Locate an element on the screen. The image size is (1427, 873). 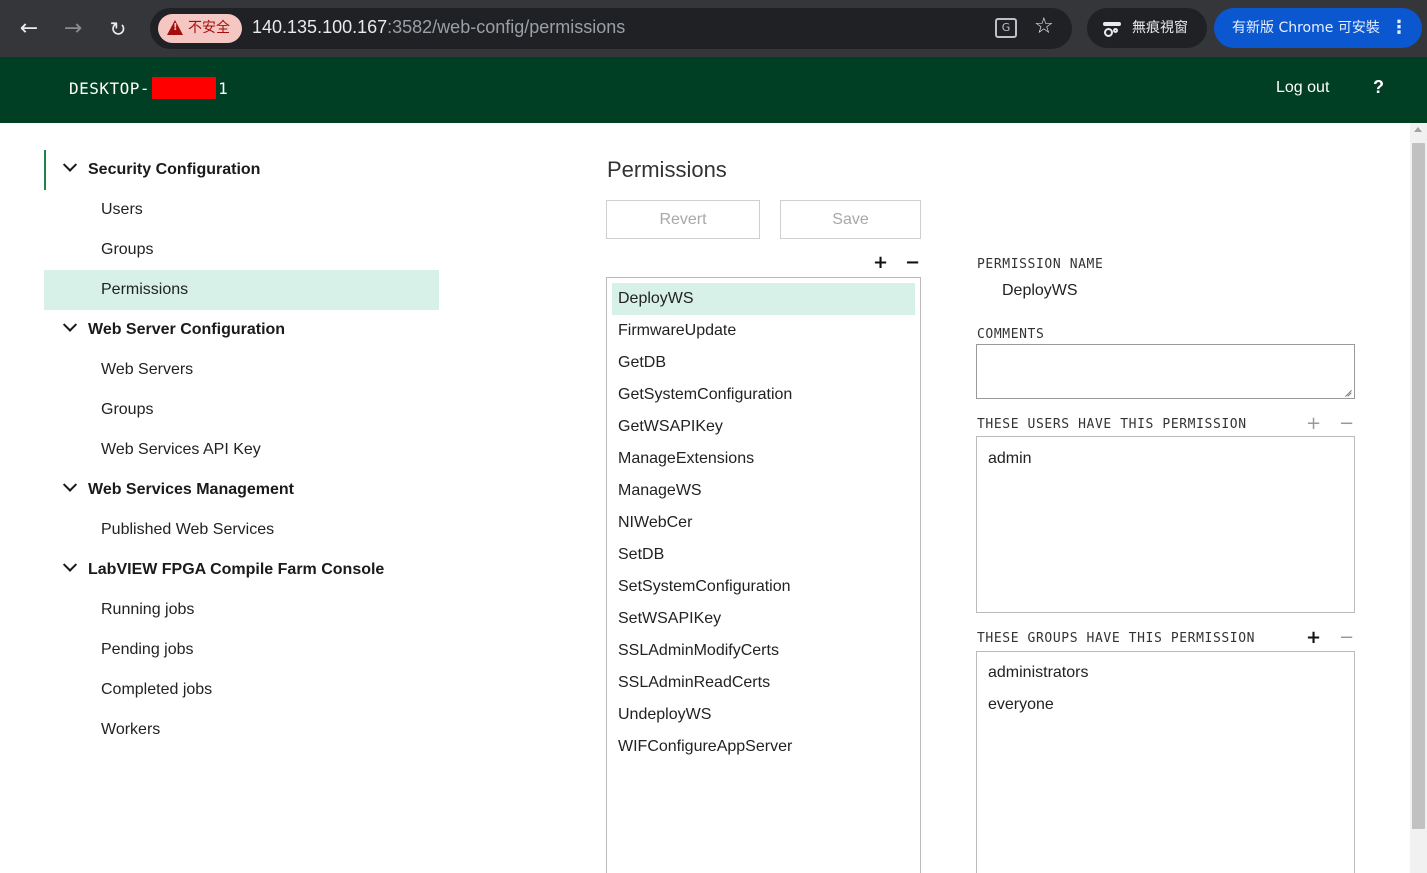
update-label: 有新版 Chrome 可安裝 is located at coordinates (1306, 28).